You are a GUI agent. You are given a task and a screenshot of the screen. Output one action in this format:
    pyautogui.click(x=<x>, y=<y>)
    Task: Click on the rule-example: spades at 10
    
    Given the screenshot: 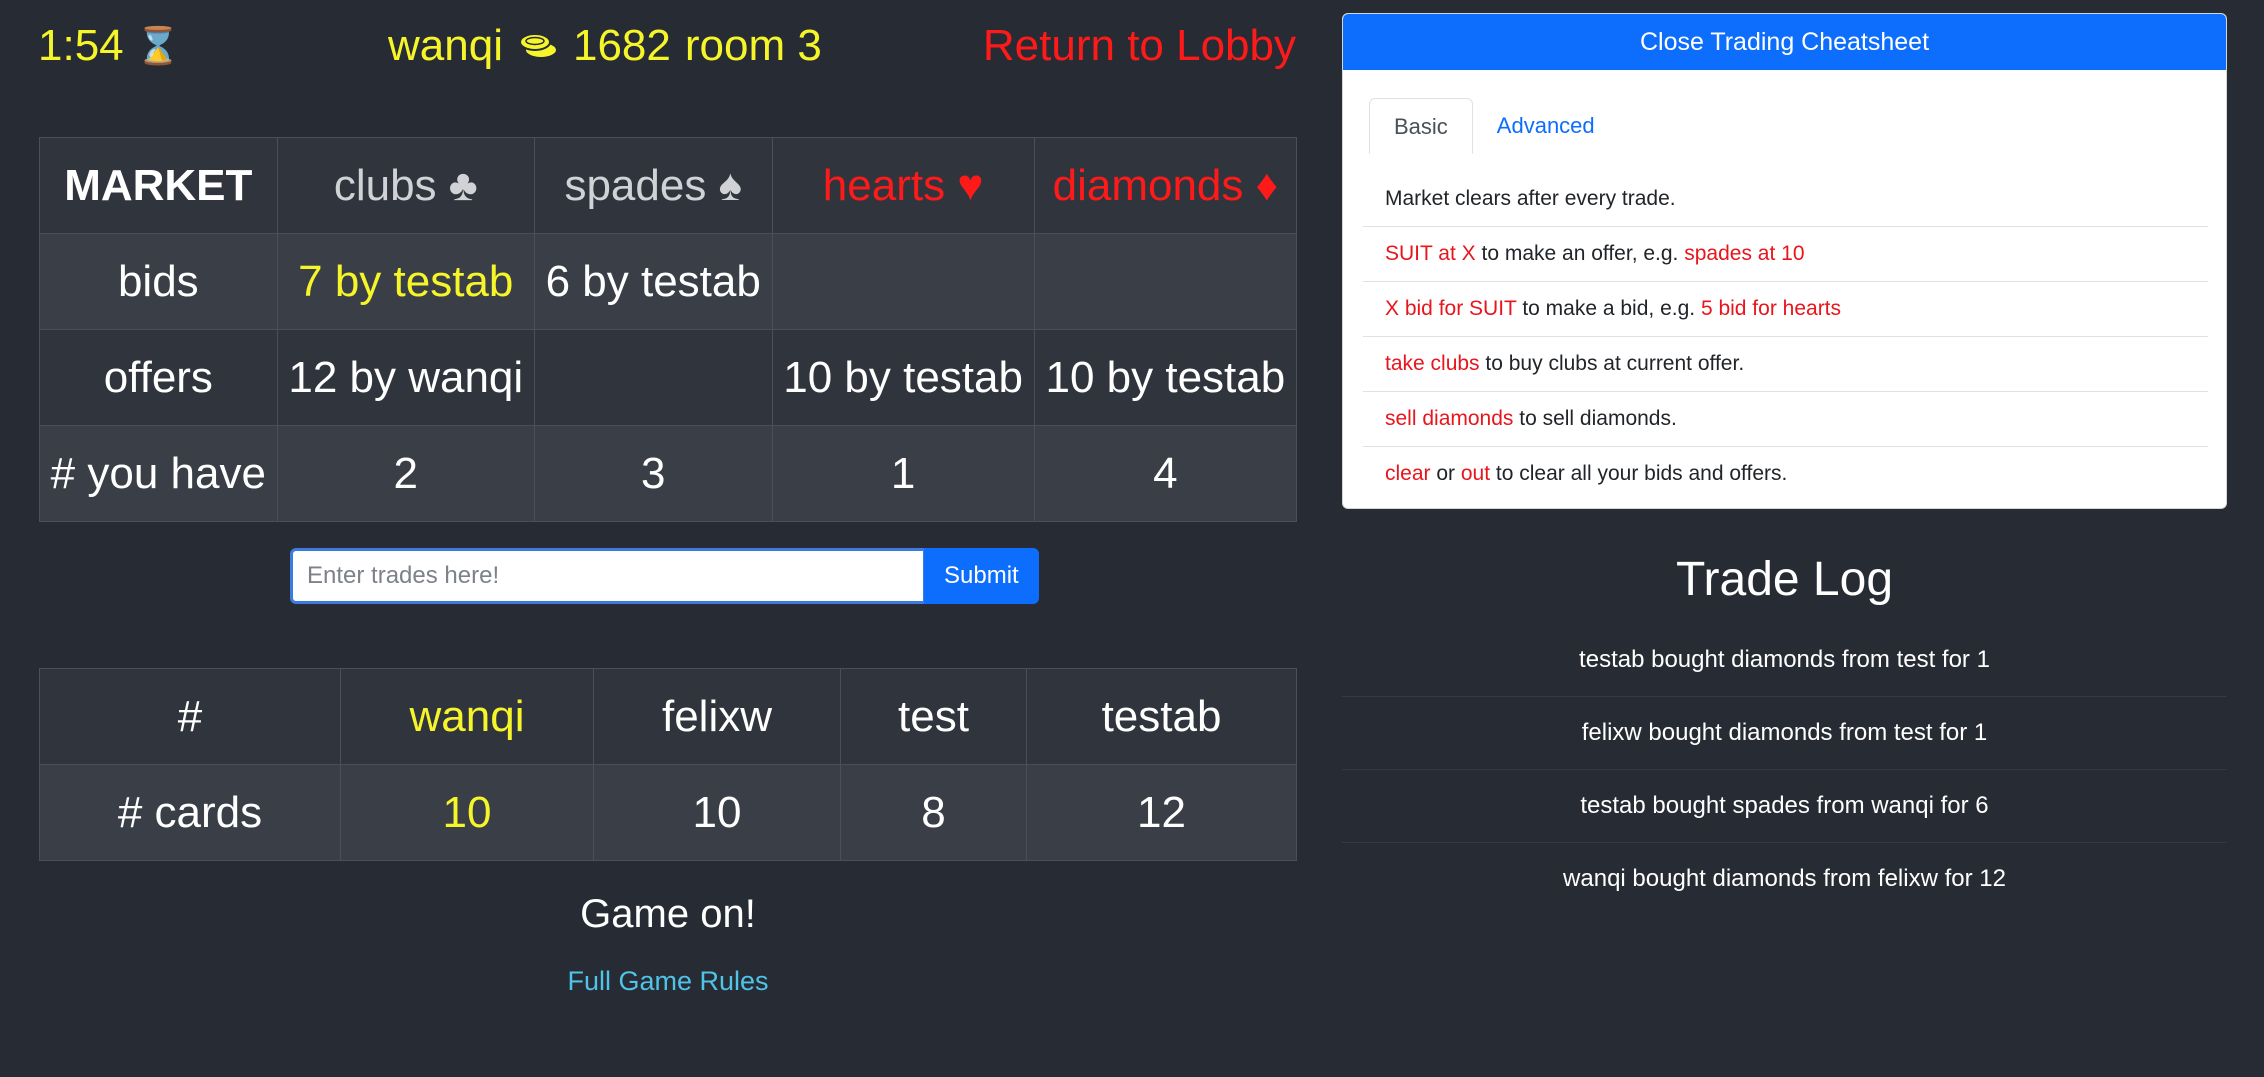 What is the action you would take?
    pyautogui.click(x=1744, y=253)
    